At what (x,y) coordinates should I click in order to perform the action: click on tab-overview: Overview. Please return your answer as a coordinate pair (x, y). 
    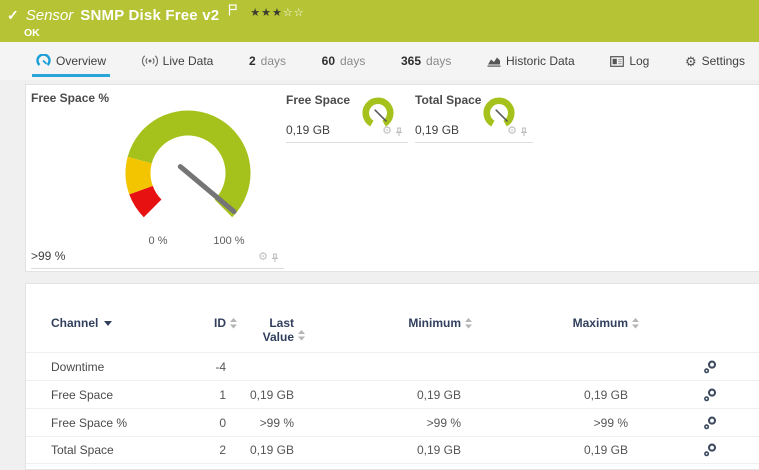
    Looking at the image, I should click on (71, 61).